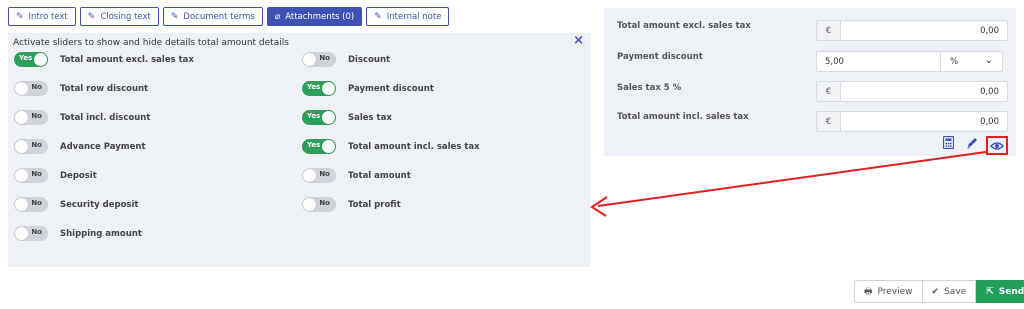 The height and width of the screenshot is (309, 1024). I want to click on action-bar: 🖶 Preview ✔ Save ⇱ Send, so click(939, 291).